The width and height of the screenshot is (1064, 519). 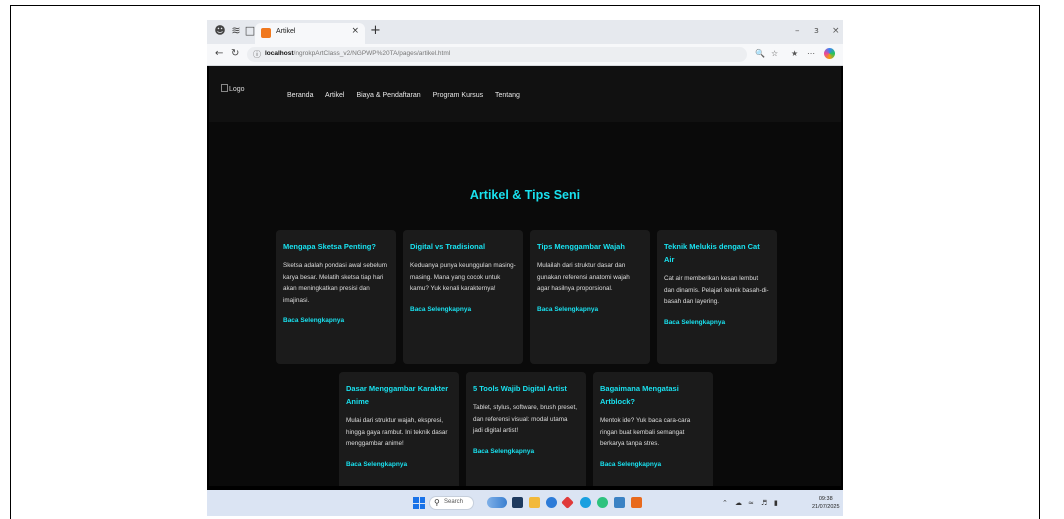 I want to click on nav-item-tentang: Tentang, so click(x=507, y=95).